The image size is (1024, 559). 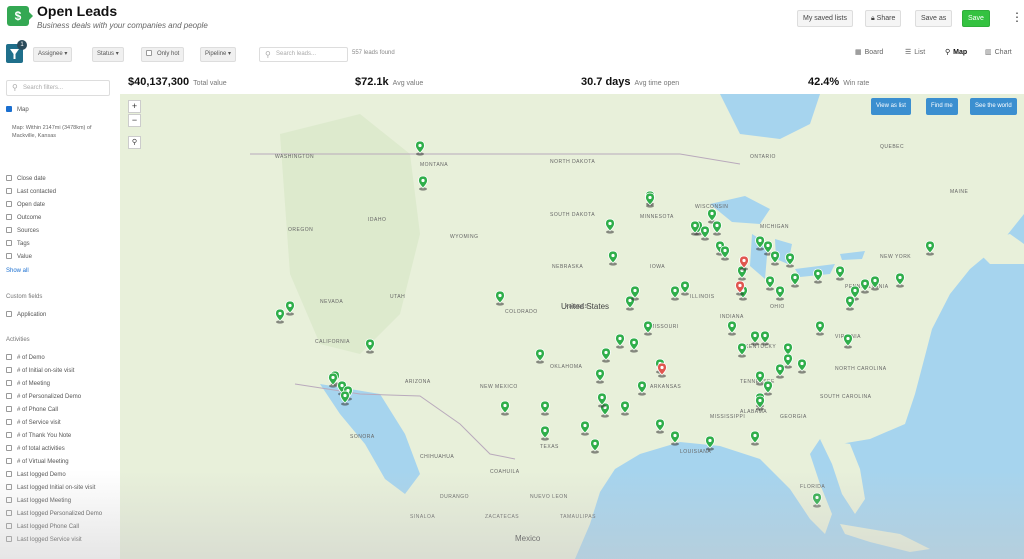 What do you see at coordinates (9, 109) in the screenshot?
I see `map-checkbox` at bounding box center [9, 109].